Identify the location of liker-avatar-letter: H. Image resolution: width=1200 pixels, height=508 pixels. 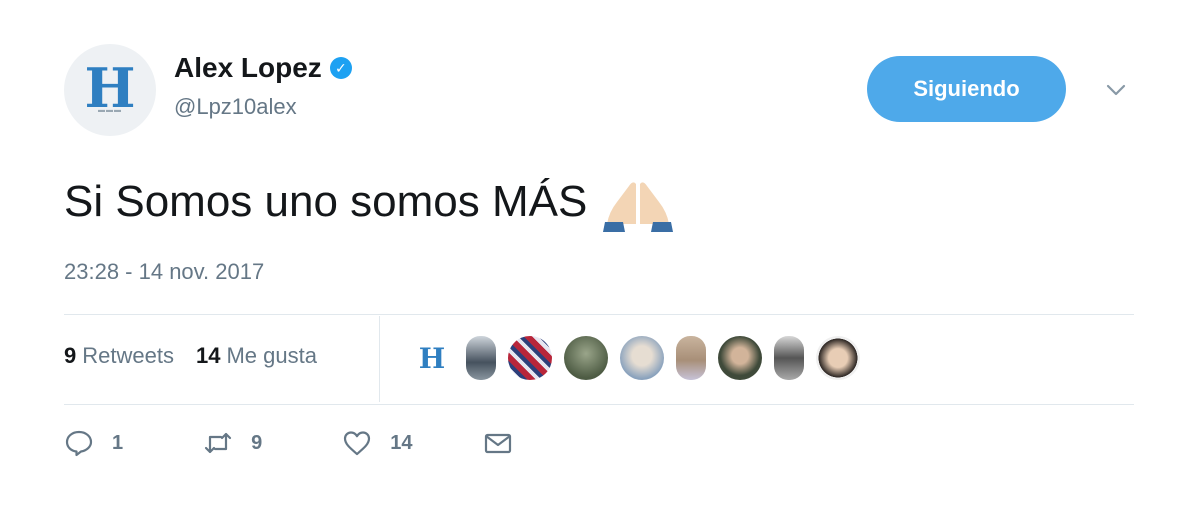
(432, 358).